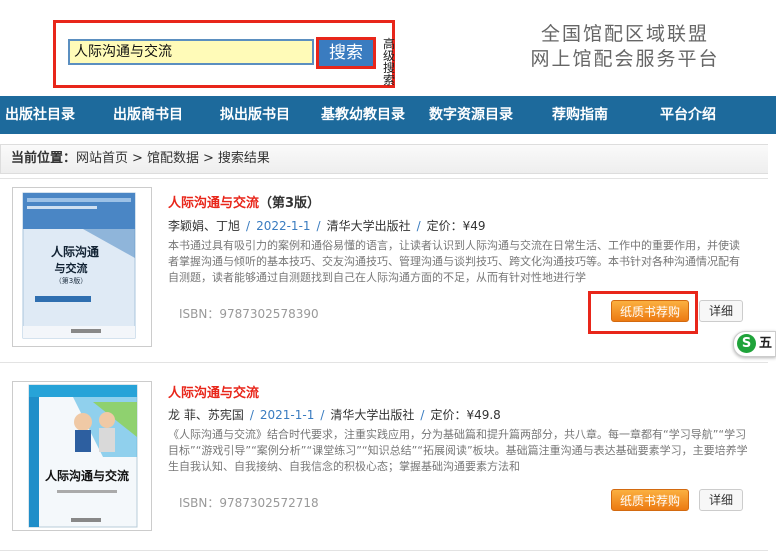  Describe the element at coordinates (721, 500) in the screenshot. I see `detail-button-2: 详细` at that location.